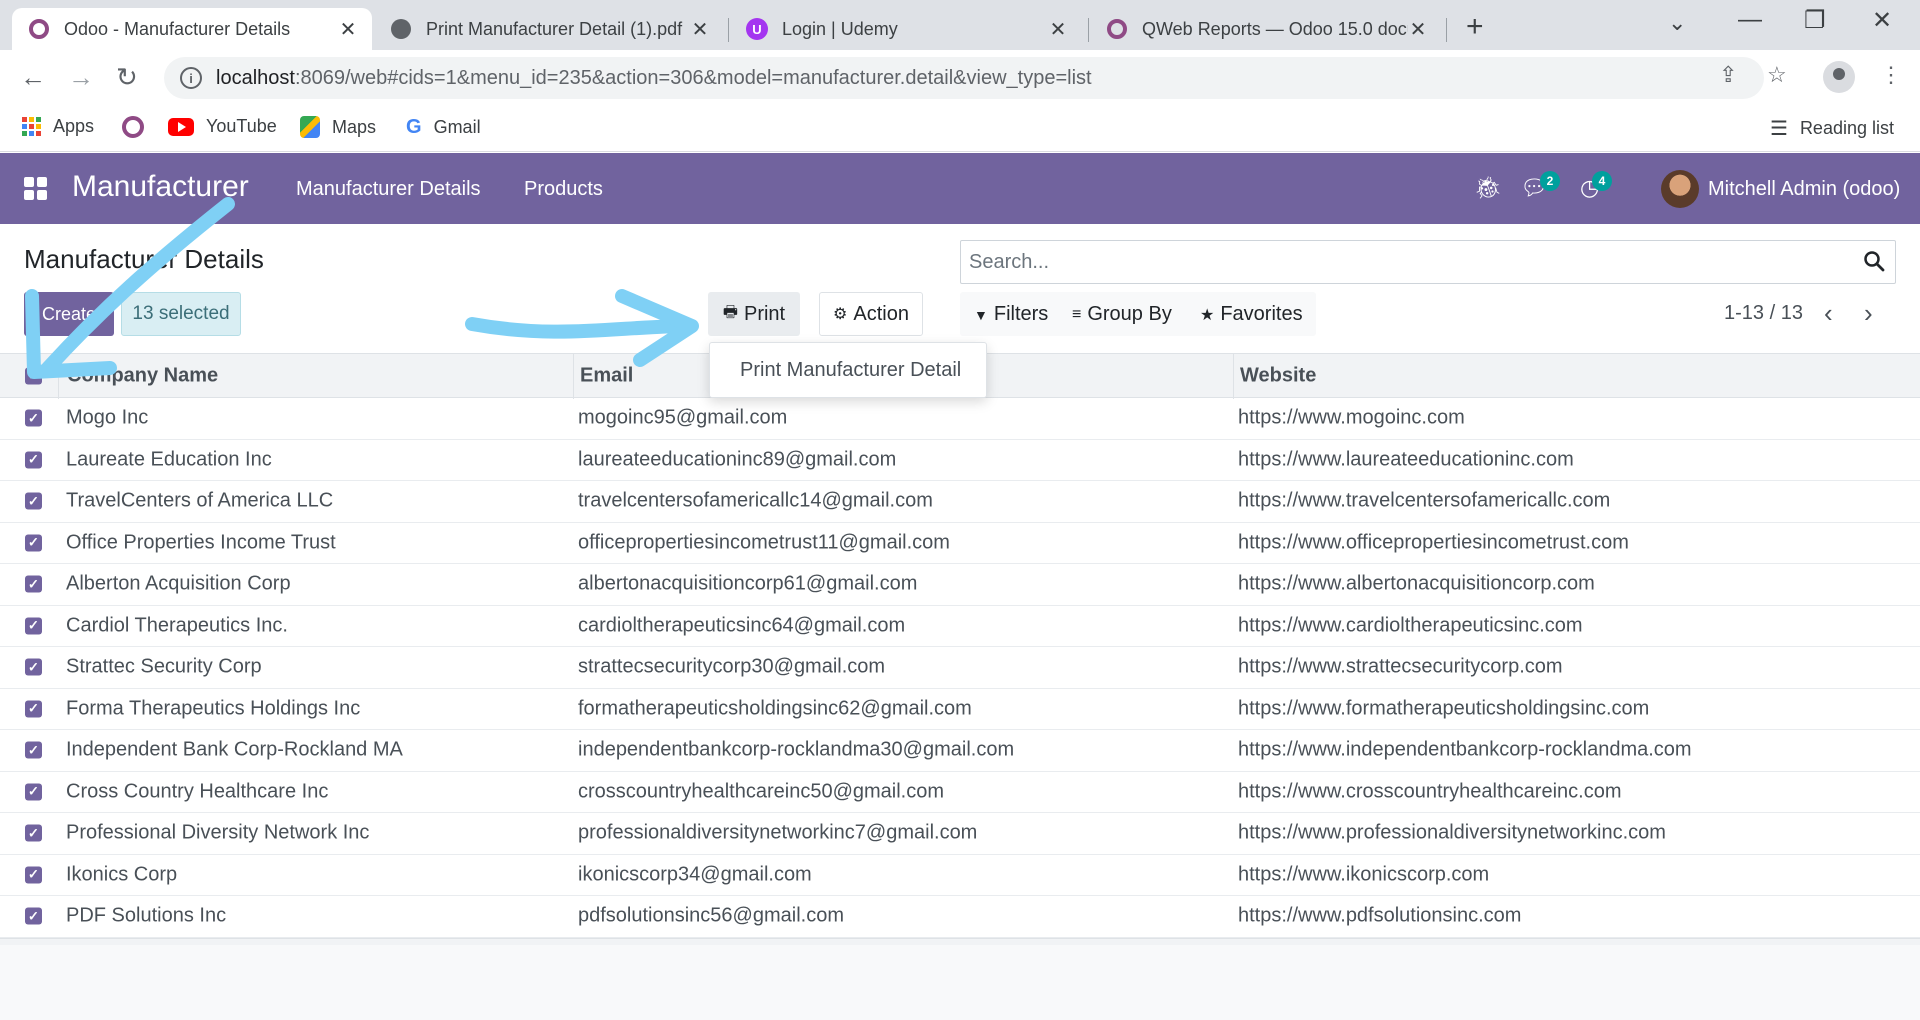 This screenshot has height=1020, width=1920. I want to click on menu-manufacturer-details: Manufacturer Details, so click(388, 189).